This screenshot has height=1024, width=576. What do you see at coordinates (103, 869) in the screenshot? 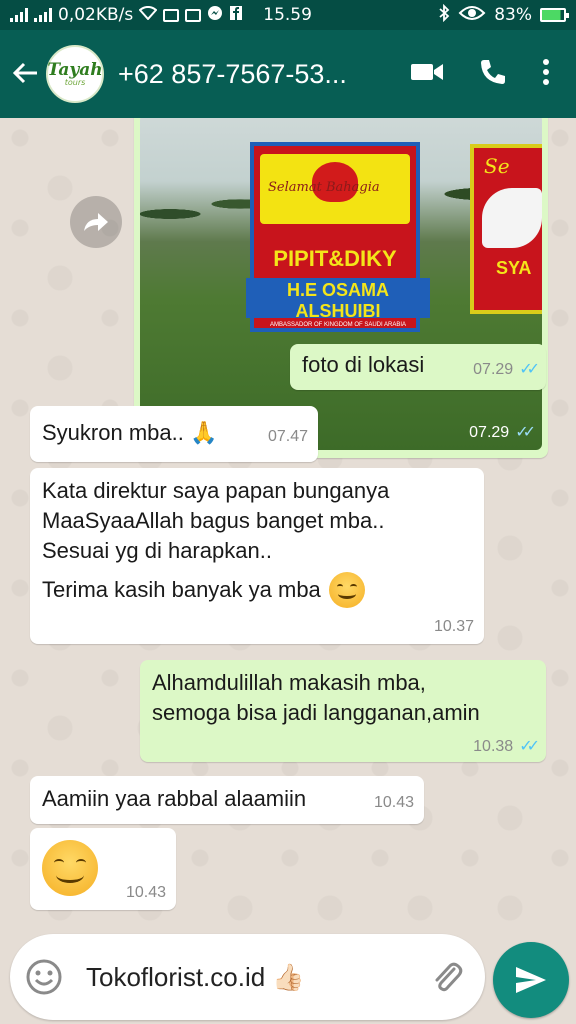
I see `message-bubble: 10.43` at bounding box center [103, 869].